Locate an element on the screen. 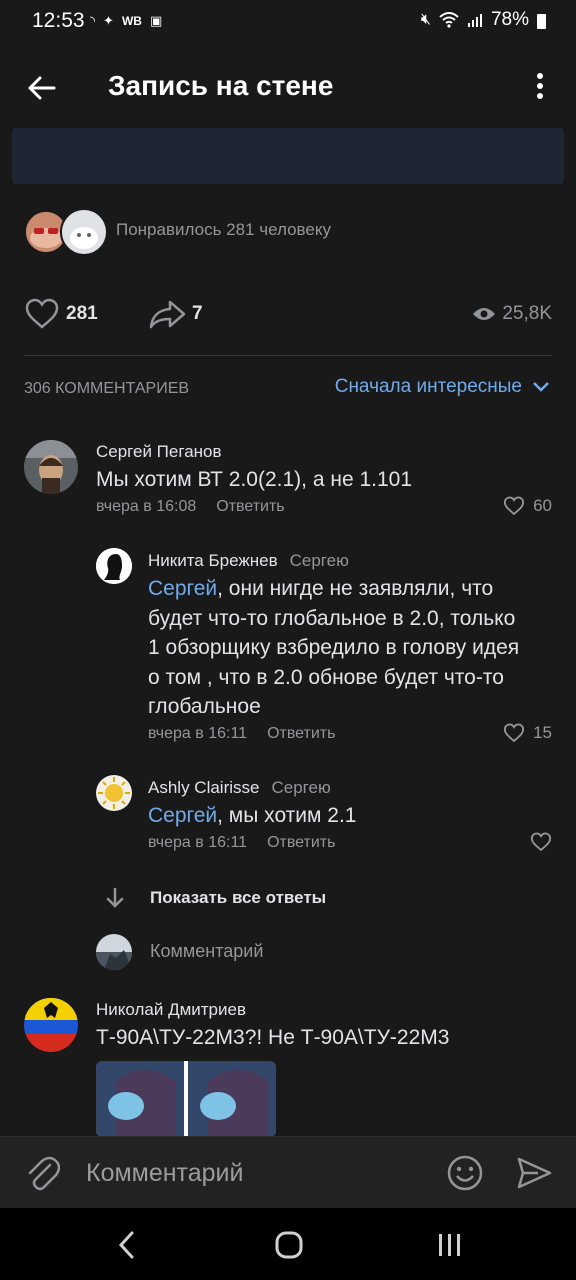 The width and height of the screenshot is (576, 1280). home-icon is located at coordinates (289, 1245).